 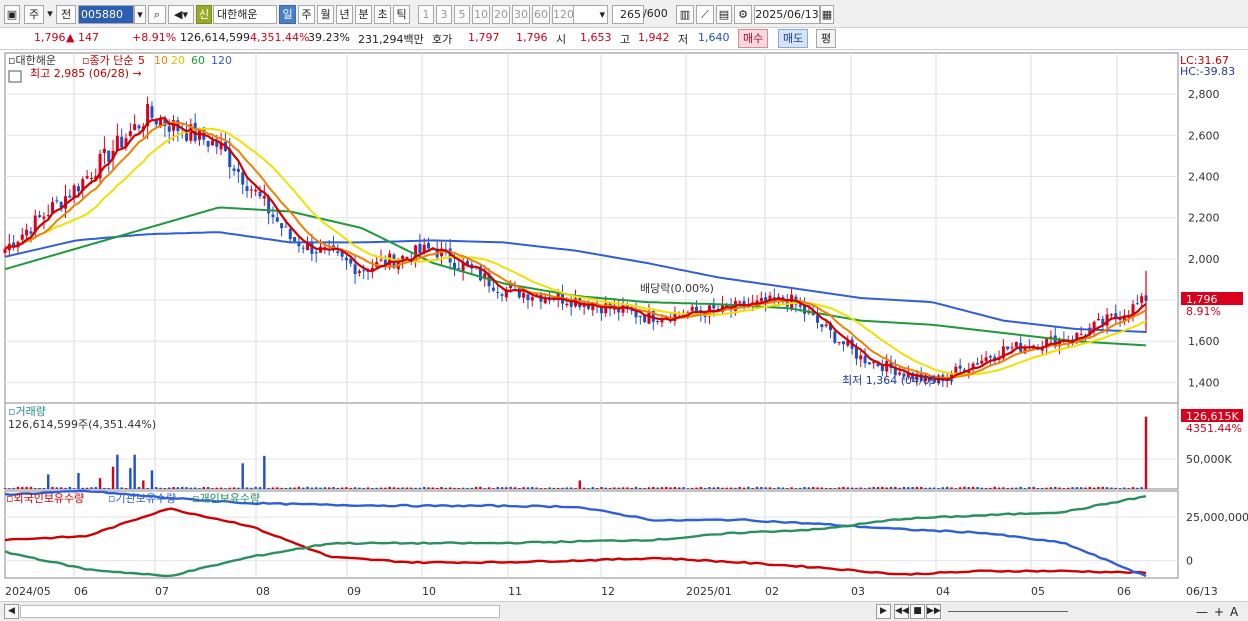 I want to click on period-button-5: 초, so click(x=382, y=14).